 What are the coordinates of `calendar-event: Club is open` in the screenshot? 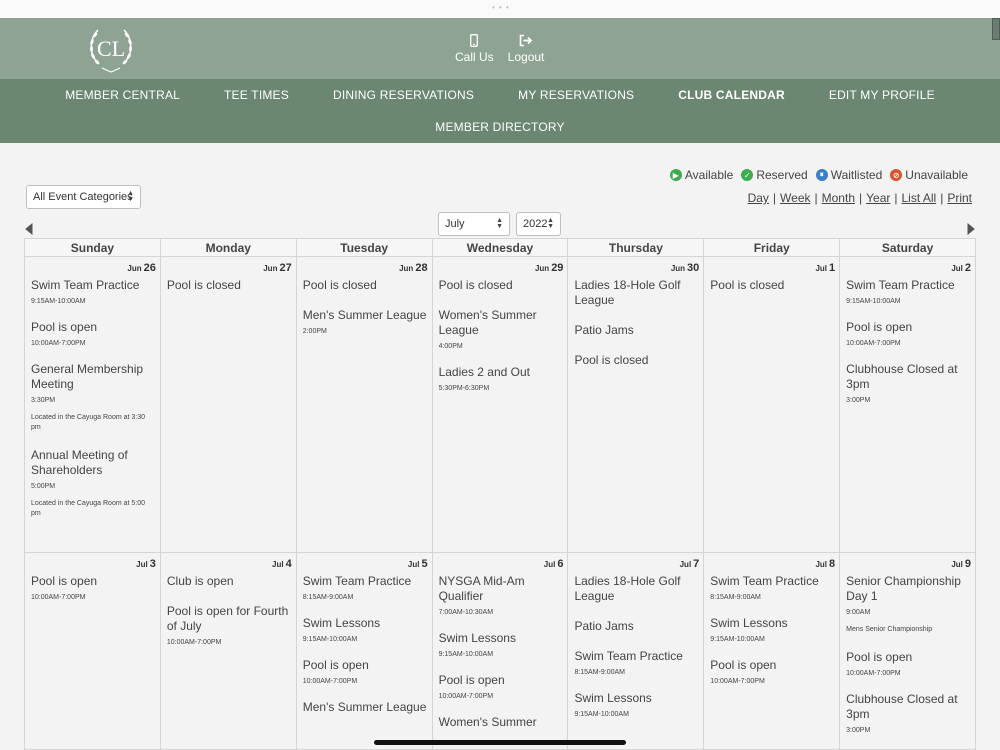 It's located at (229, 581).